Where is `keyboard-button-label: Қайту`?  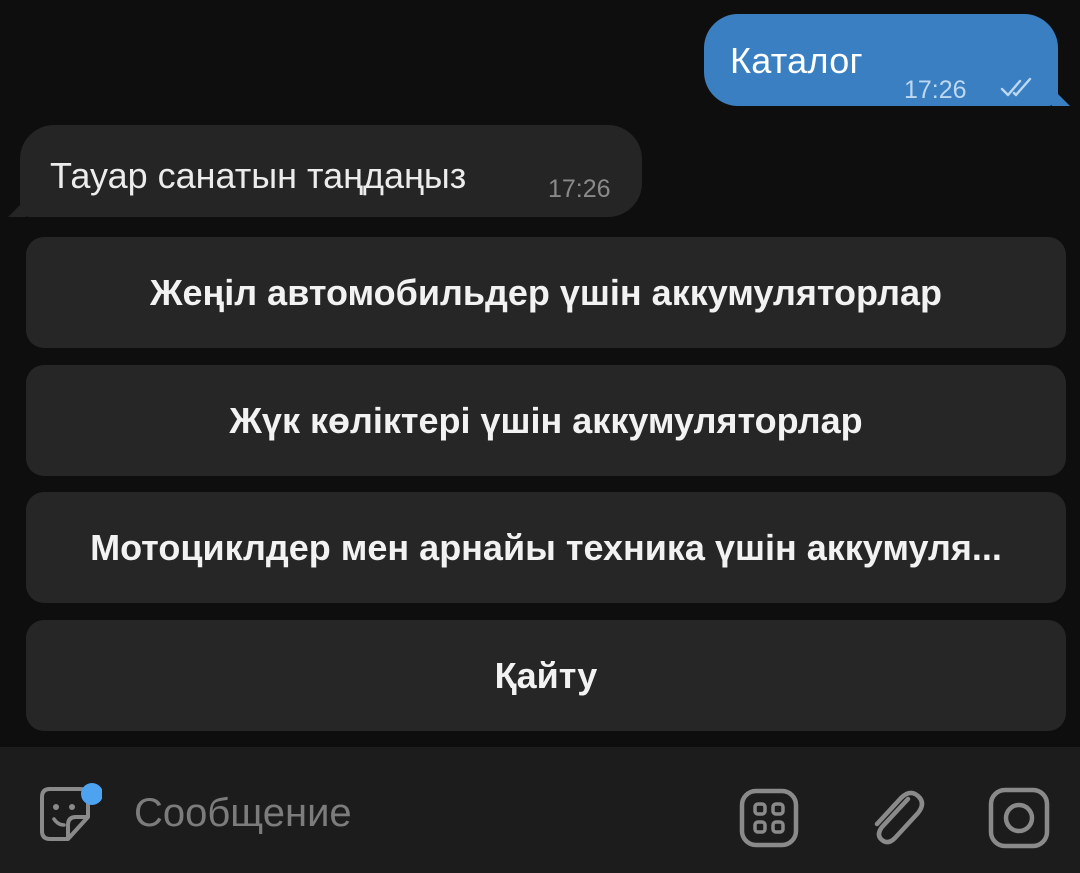
keyboard-button-label: Қайту is located at coordinates (546, 675).